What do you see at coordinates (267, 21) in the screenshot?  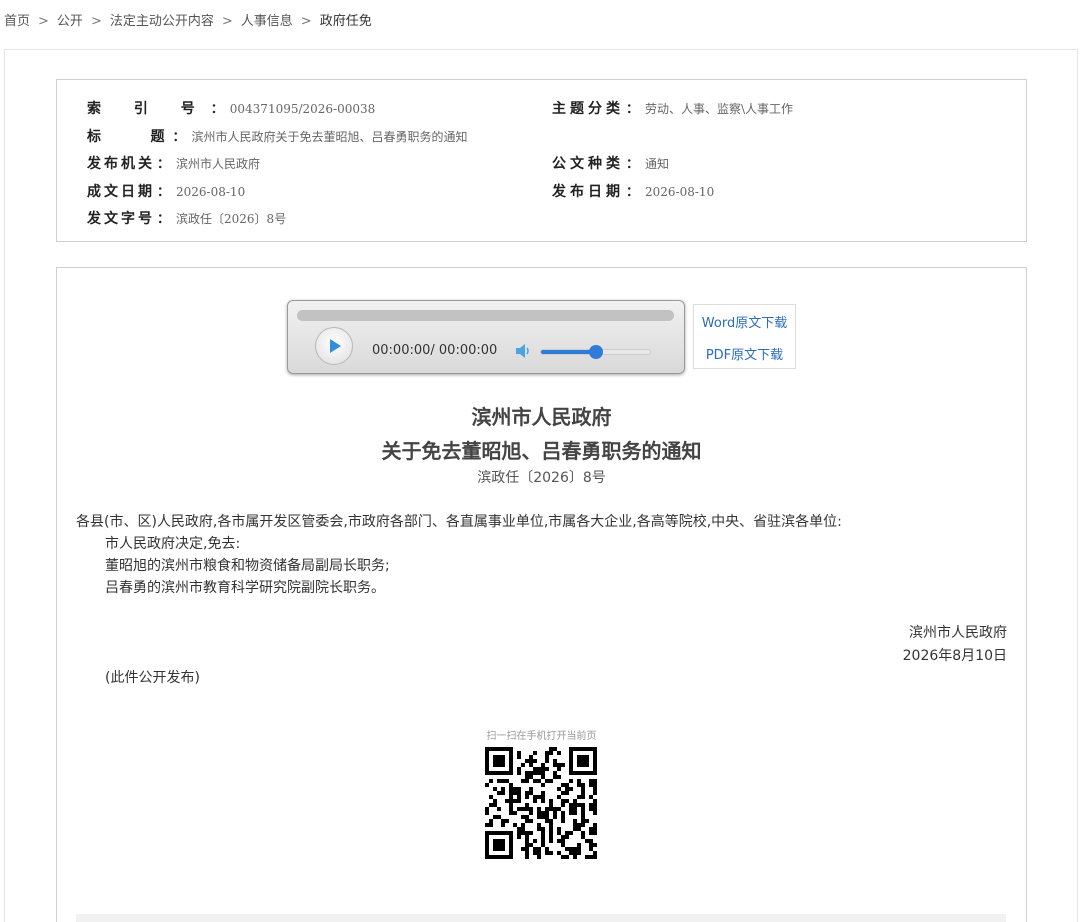 I see `breadcrumb-personnel: 人事信息` at bounding box center [267, 21].